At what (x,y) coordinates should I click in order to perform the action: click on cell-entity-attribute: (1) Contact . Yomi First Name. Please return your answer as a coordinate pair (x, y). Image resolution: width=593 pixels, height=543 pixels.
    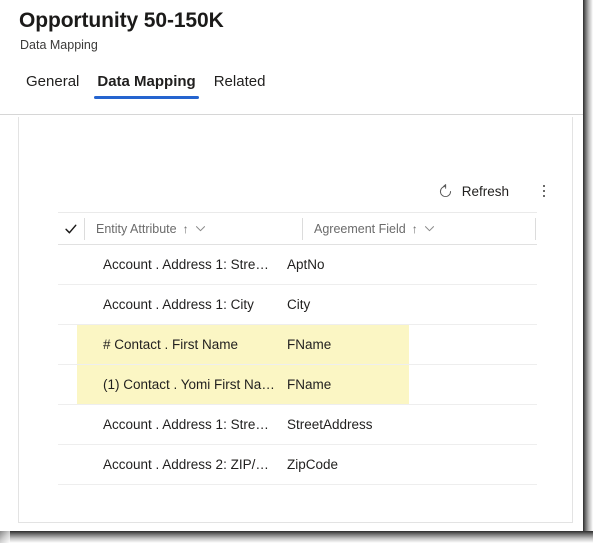
    Looking at the image, I should click on (189, 384).